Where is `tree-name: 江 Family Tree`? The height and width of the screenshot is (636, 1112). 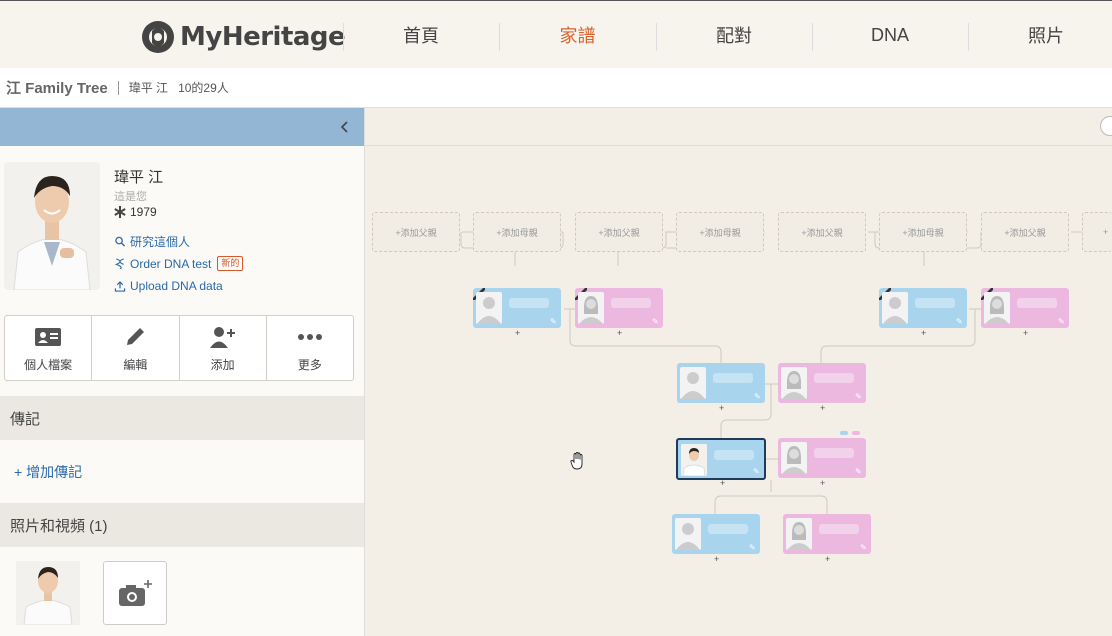
tree-name: 江 Family Tree is located at coordinates (57, 87).